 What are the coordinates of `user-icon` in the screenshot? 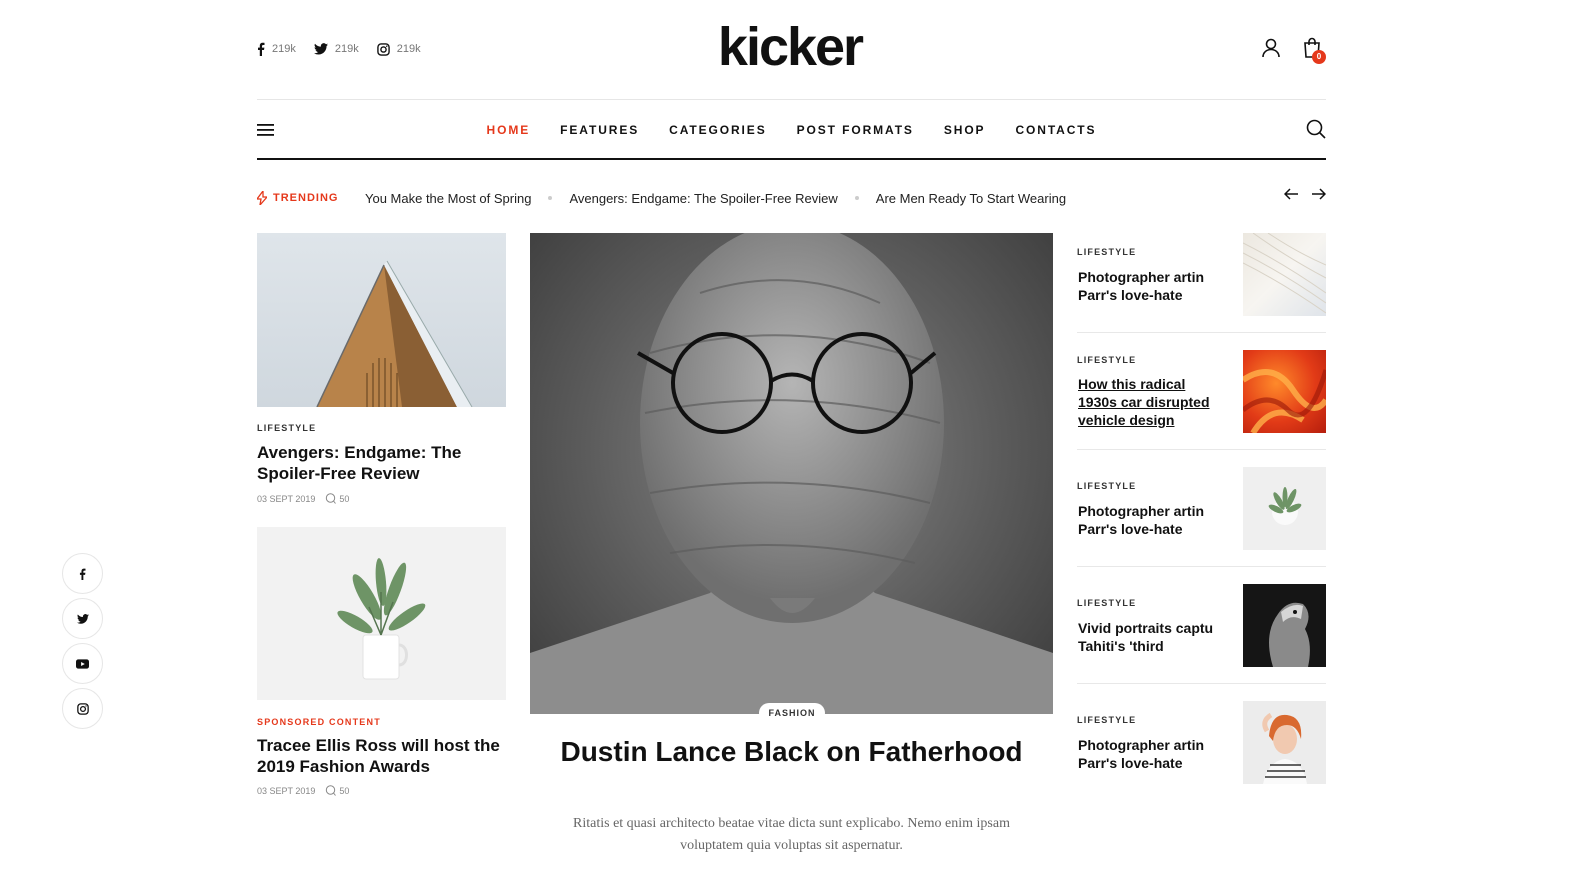 It's located at (1271, 48).